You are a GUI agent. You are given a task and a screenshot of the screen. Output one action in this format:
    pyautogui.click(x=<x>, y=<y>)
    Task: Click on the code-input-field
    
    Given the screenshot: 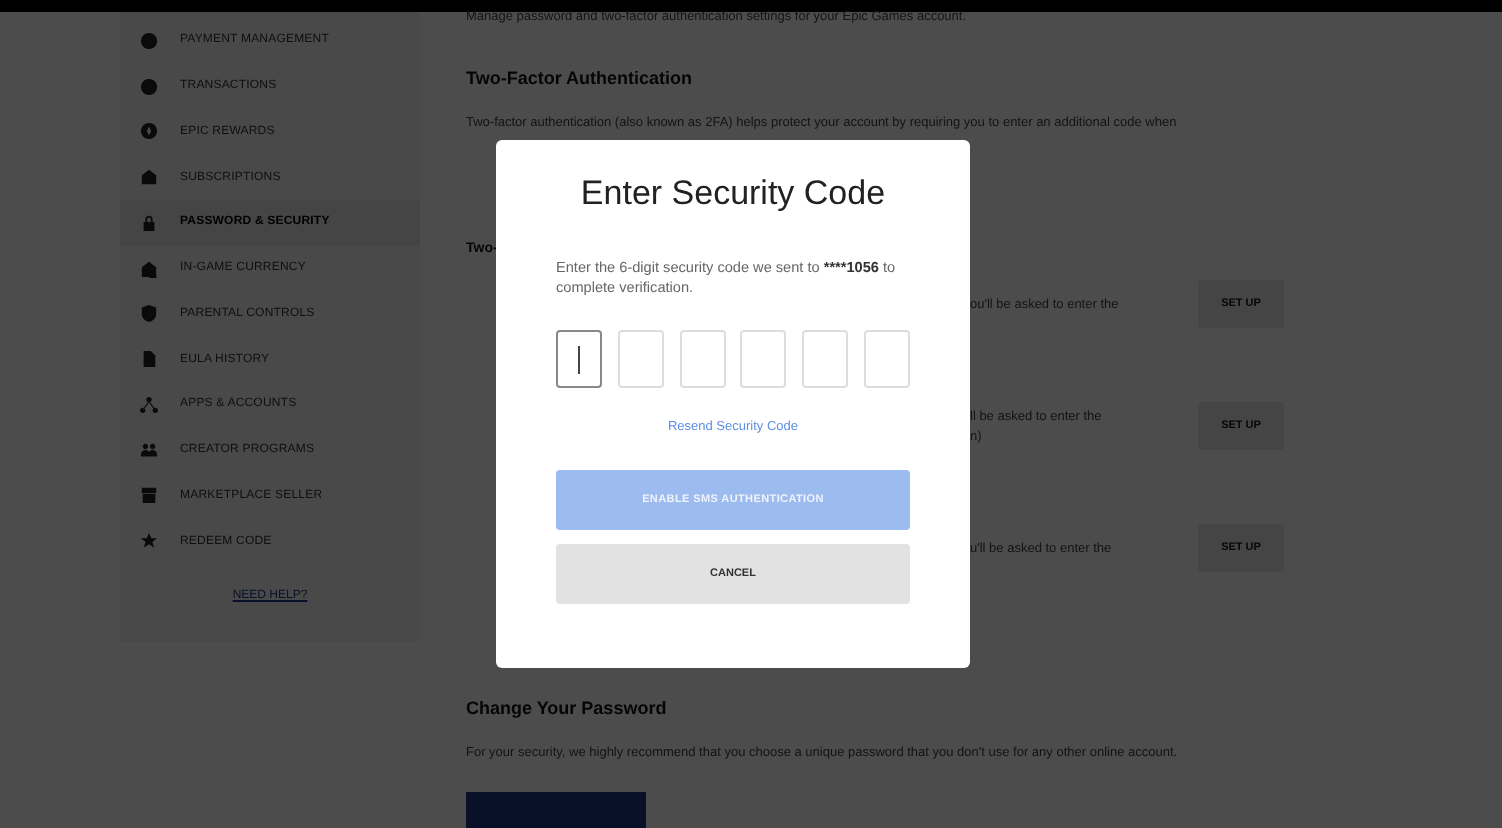 What is the action you would take?
    pyautogui.click(x=579, y=359)
    